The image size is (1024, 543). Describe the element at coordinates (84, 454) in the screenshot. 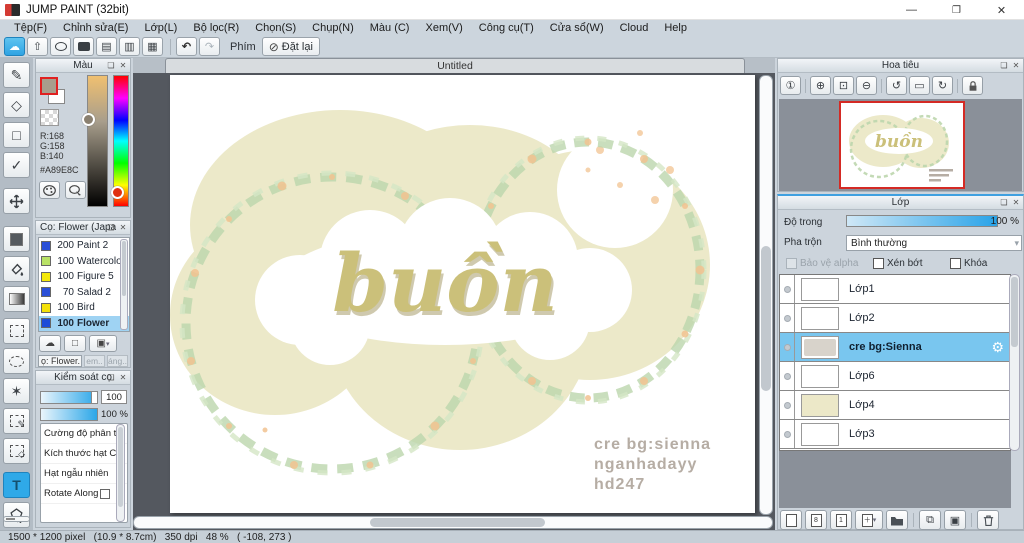

I see `option-particle-size: Kích thước hạt C` at that location.